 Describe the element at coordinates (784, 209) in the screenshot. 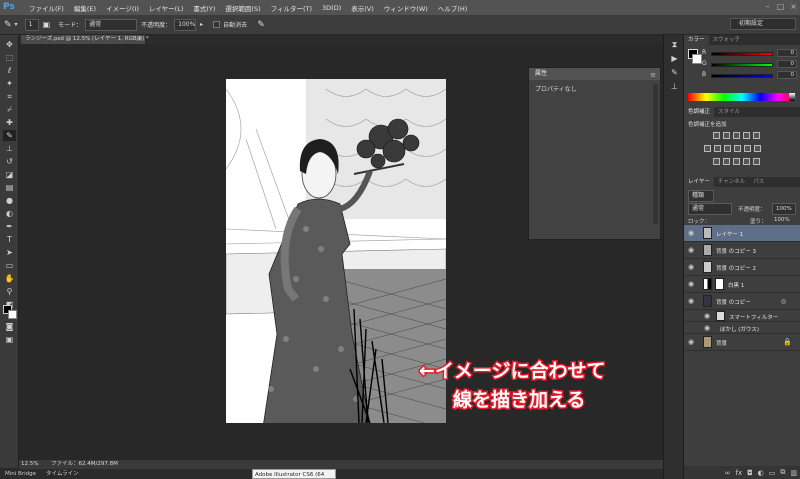

I see `layer-opacity-field: 100%` at that location.